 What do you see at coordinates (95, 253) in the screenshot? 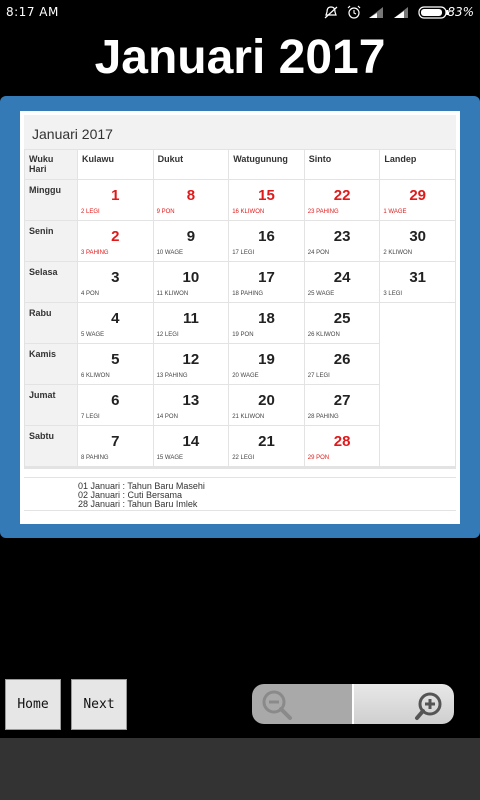
I see `pasaran-label: 3 PAHING` at bounding box center [95, 253].